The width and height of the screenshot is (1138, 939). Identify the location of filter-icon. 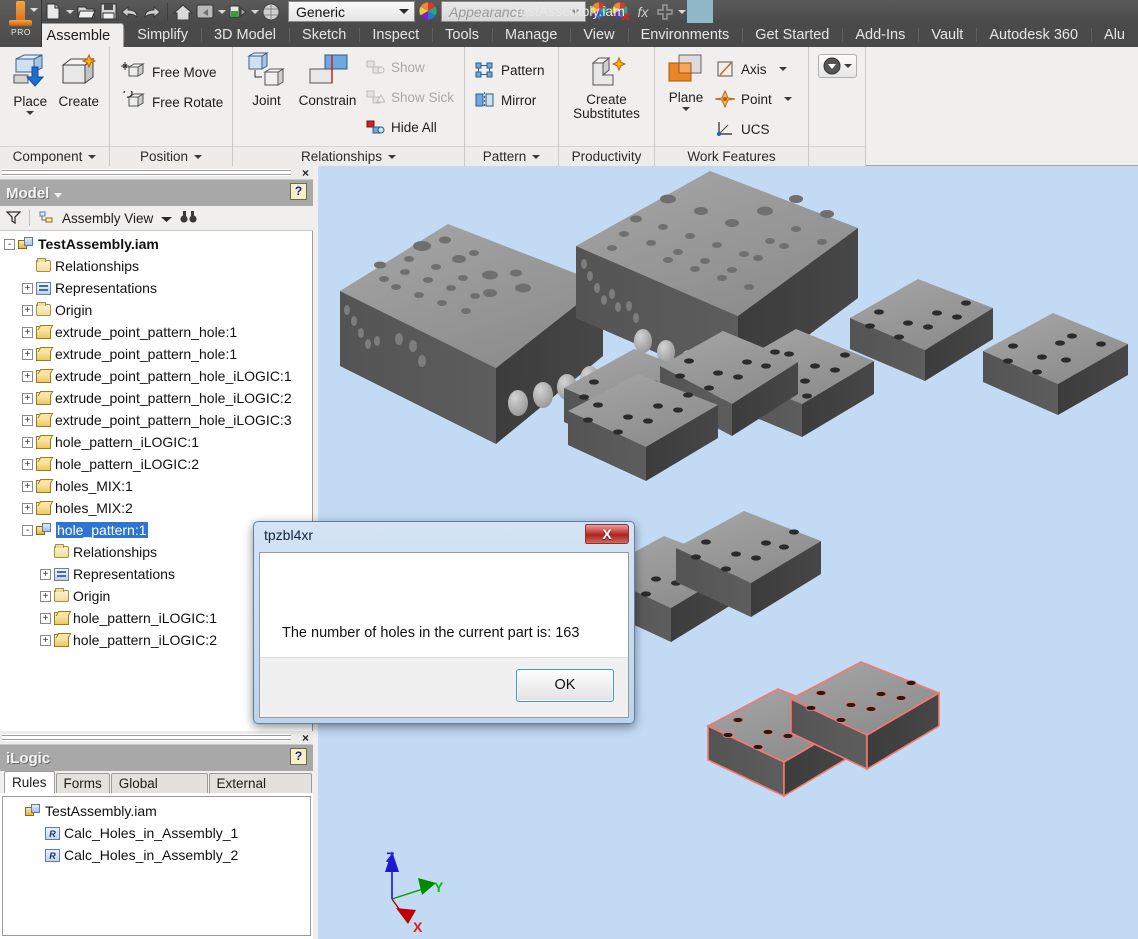
(13, 218).